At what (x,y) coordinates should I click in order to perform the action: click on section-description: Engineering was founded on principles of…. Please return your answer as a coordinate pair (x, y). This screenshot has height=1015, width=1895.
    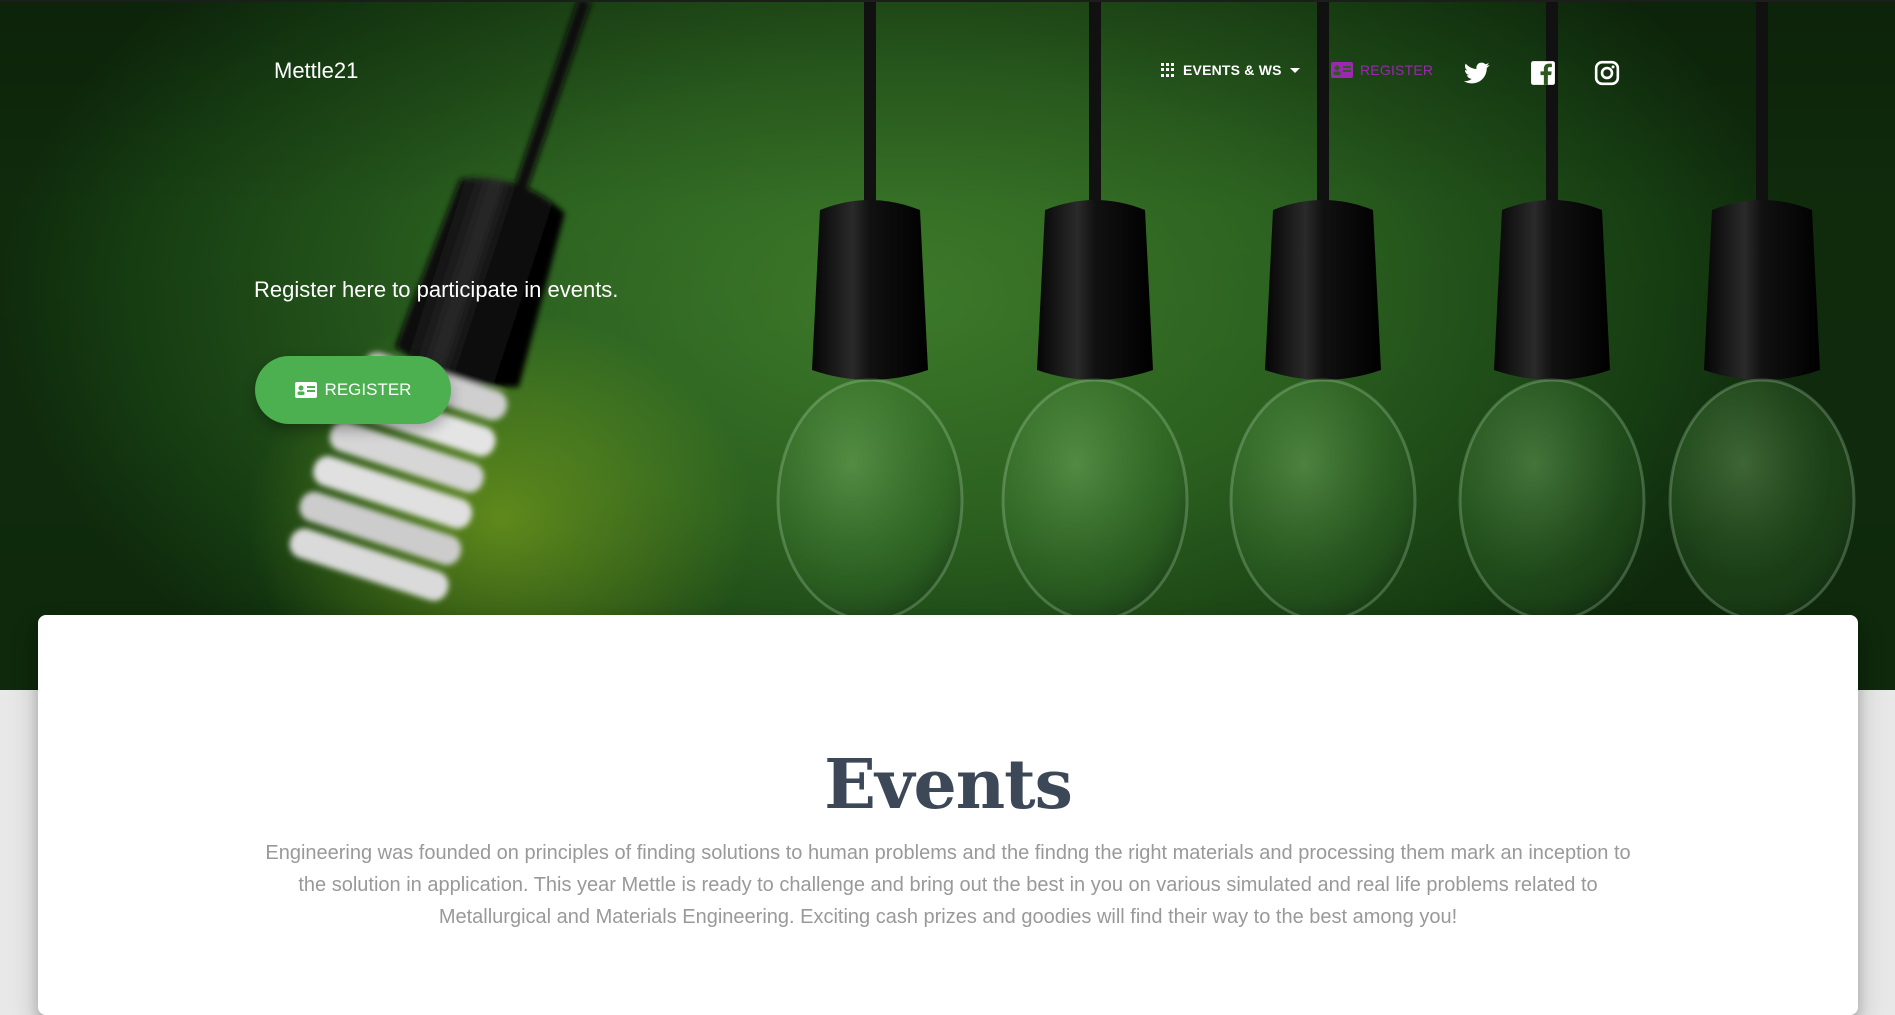
    Looking at the image, I should click on (948, 885).